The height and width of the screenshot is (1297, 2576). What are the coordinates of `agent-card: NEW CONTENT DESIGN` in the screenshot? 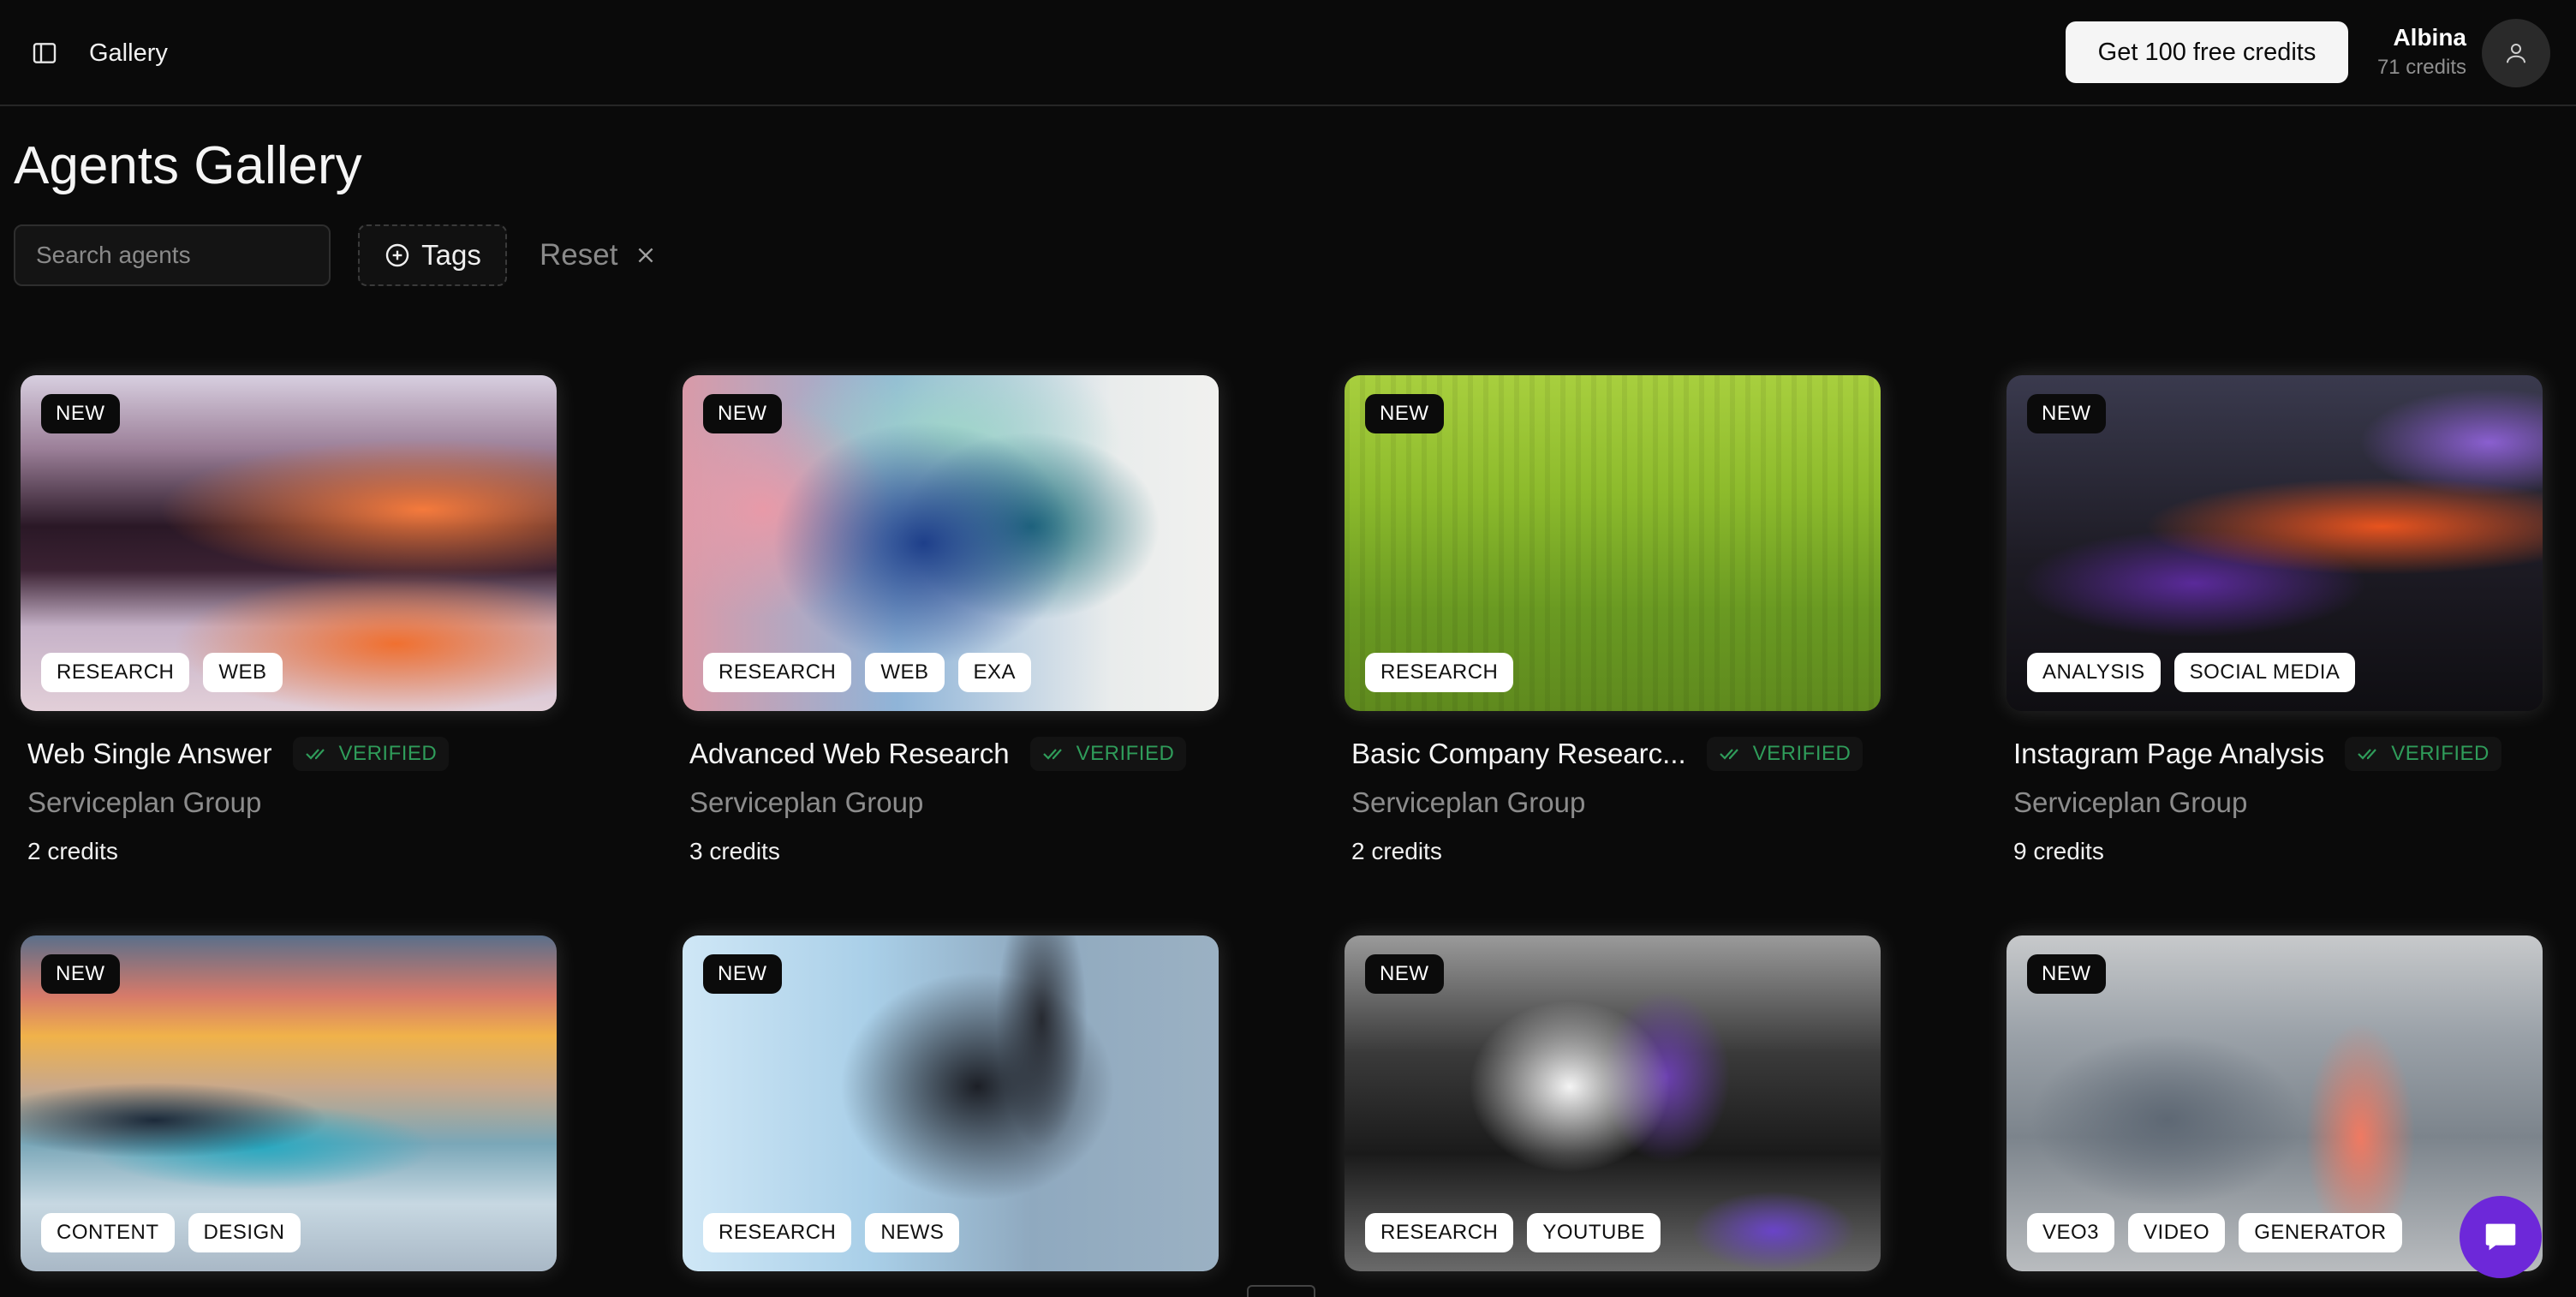 It's located at (289, 1103).